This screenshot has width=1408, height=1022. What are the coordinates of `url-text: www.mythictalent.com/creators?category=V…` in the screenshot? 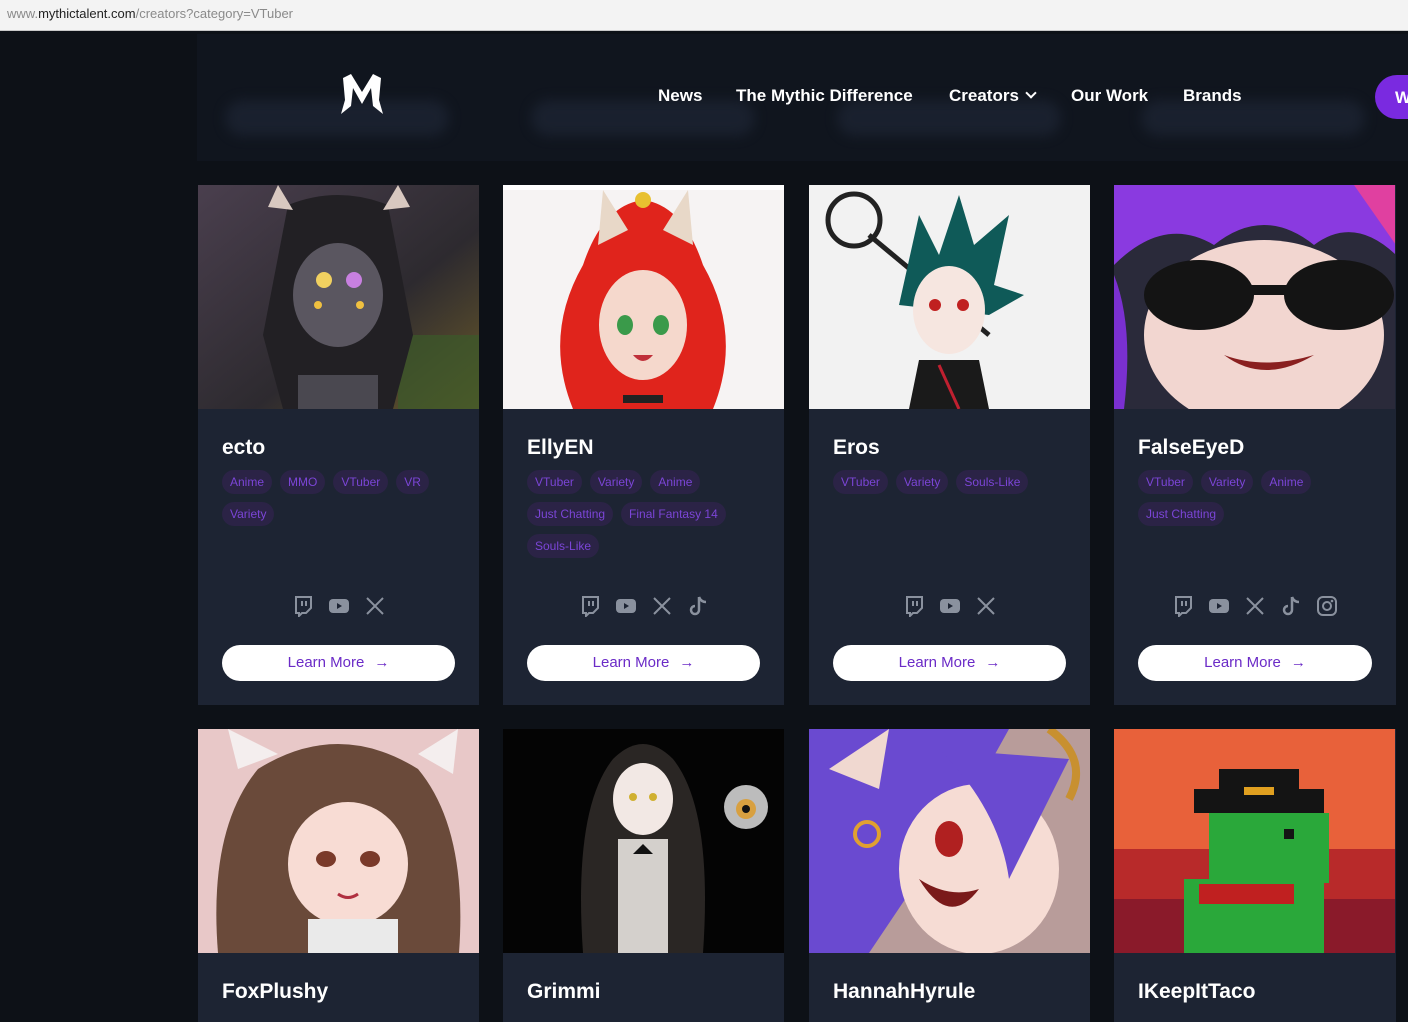 It's located at (150, 13).